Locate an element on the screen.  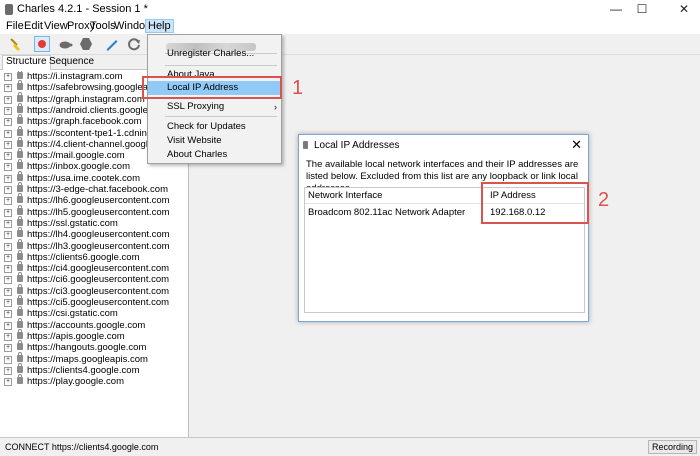
host-row: + https://clients6.google.com is located at coordinates (94, 256).